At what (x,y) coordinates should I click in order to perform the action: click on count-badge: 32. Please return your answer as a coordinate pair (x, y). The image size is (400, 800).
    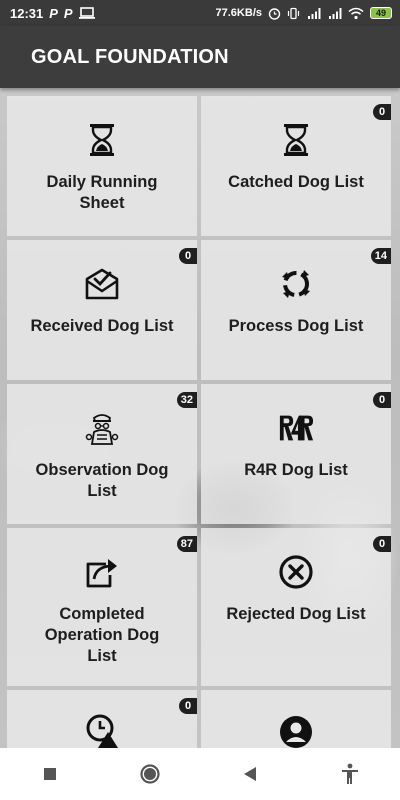
    Looking at the image, I should click on (186, 400).